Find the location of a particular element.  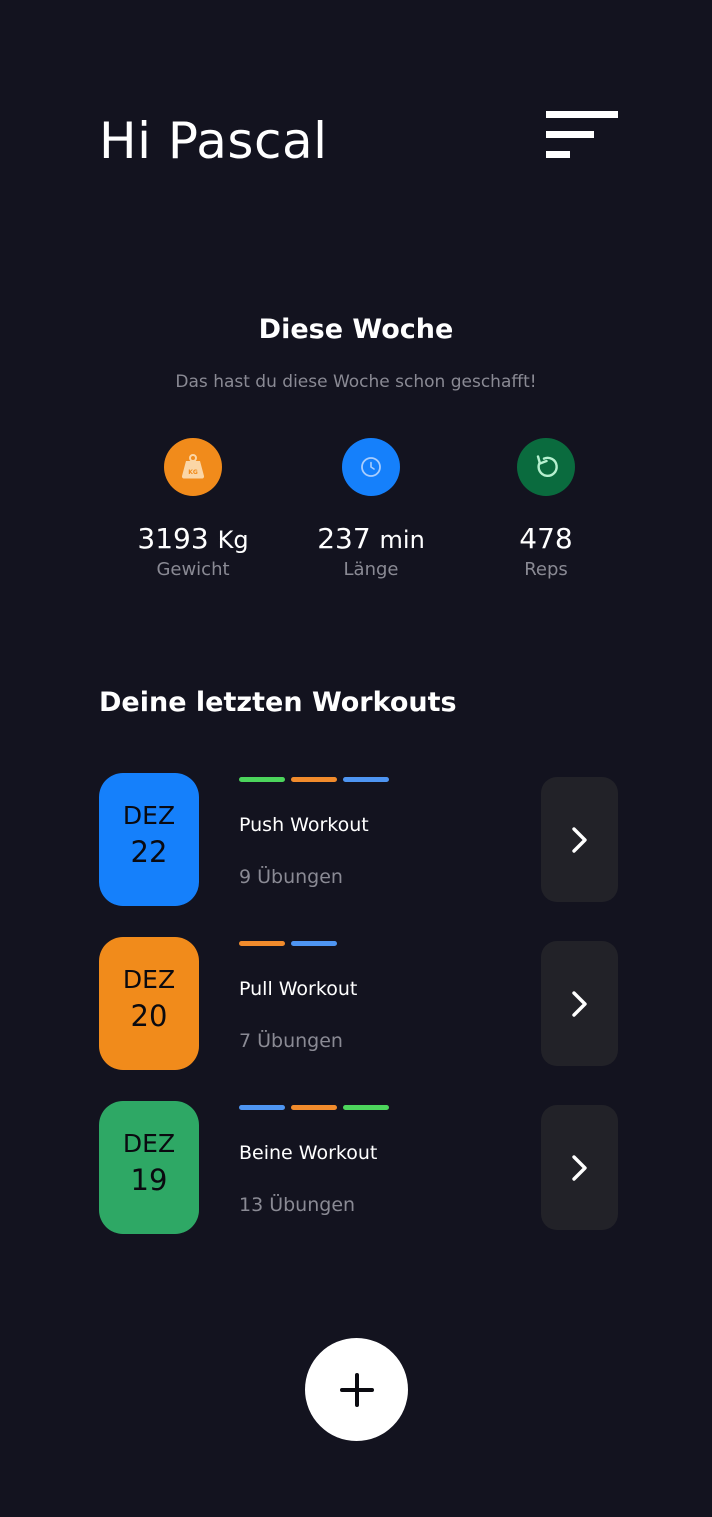

stat-weight-circle: KG is located at coordinates (193, 467).